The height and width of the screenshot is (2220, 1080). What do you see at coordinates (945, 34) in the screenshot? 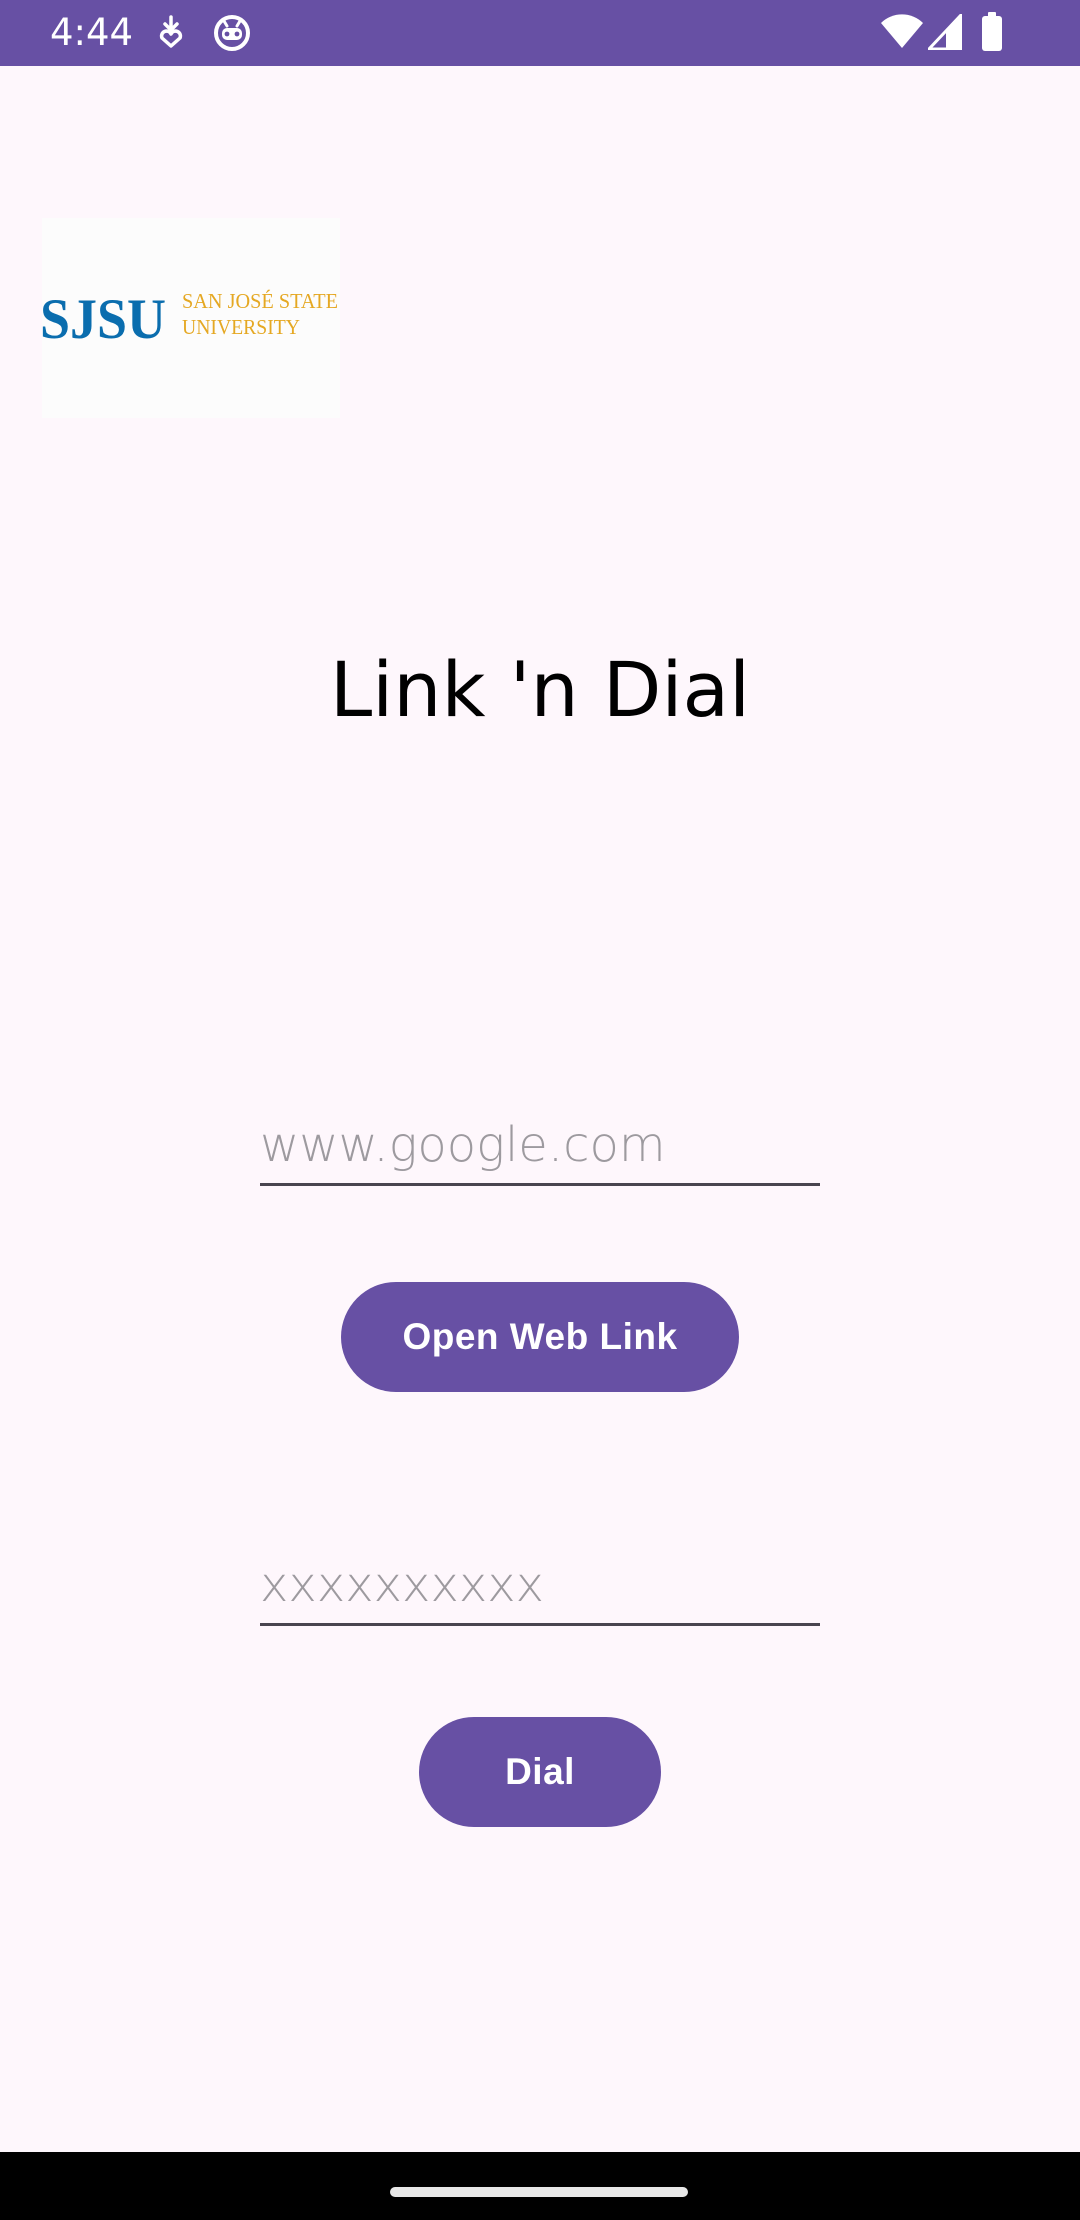
I see `cellular-signal-icon` at bounding box center [945, 34].